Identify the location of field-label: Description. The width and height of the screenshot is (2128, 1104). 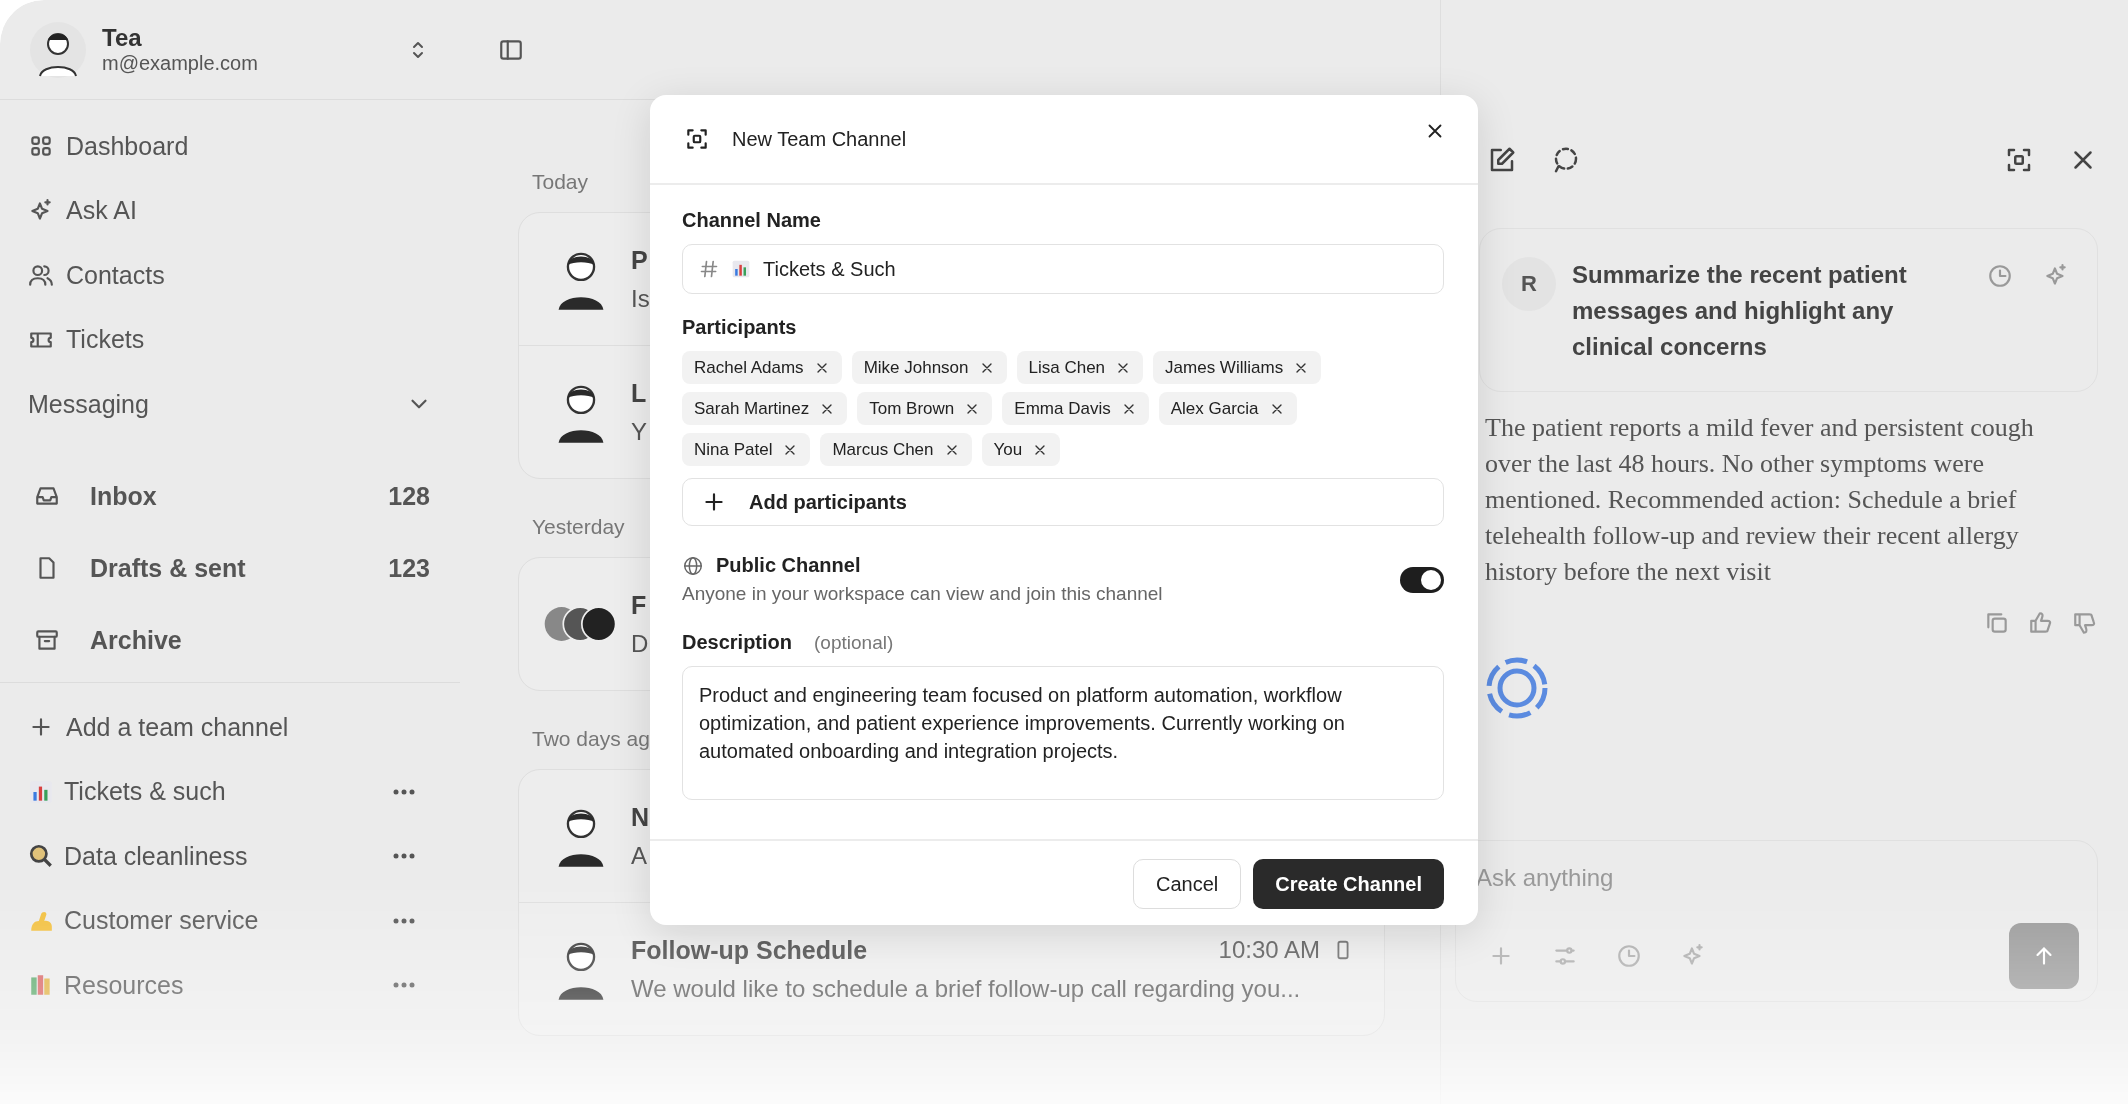
(737, 642).